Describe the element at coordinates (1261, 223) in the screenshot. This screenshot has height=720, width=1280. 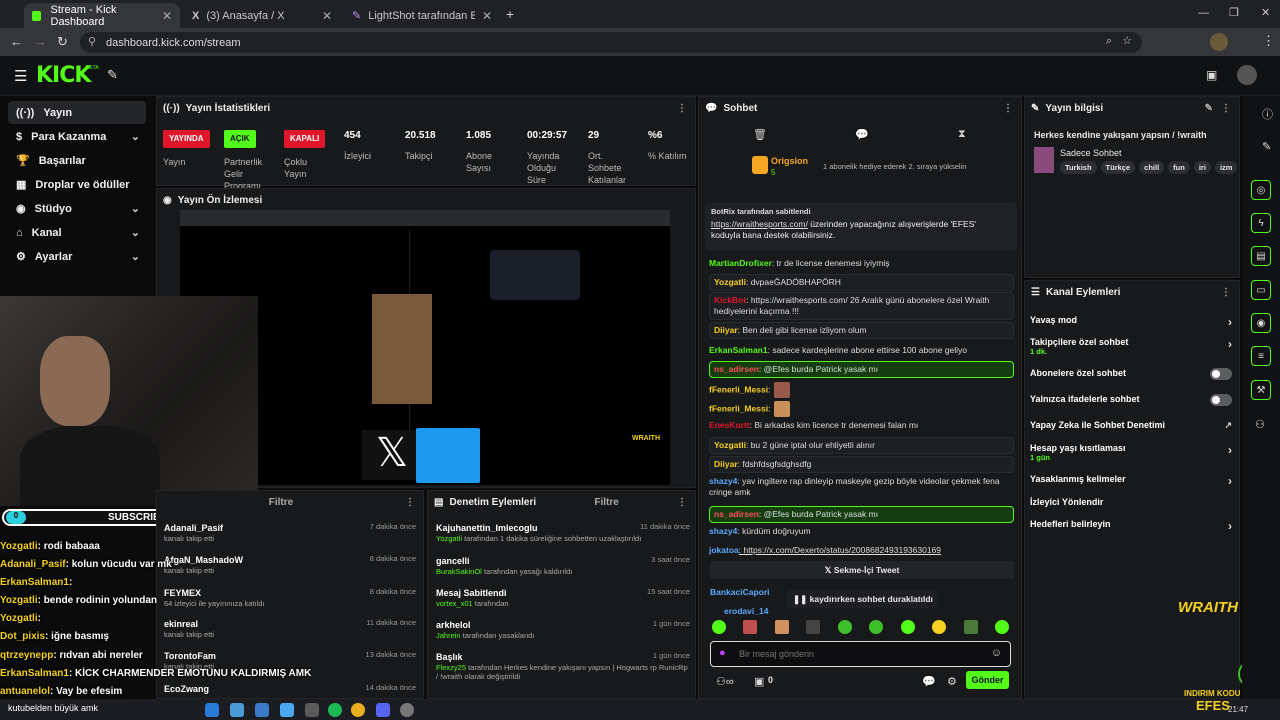
I see `lightning-icon: ϟ` at that location.